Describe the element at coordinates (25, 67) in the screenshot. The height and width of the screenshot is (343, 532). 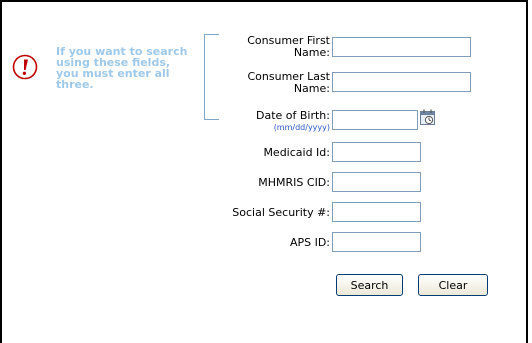
I see `exclamation-warning-icon` at that location.